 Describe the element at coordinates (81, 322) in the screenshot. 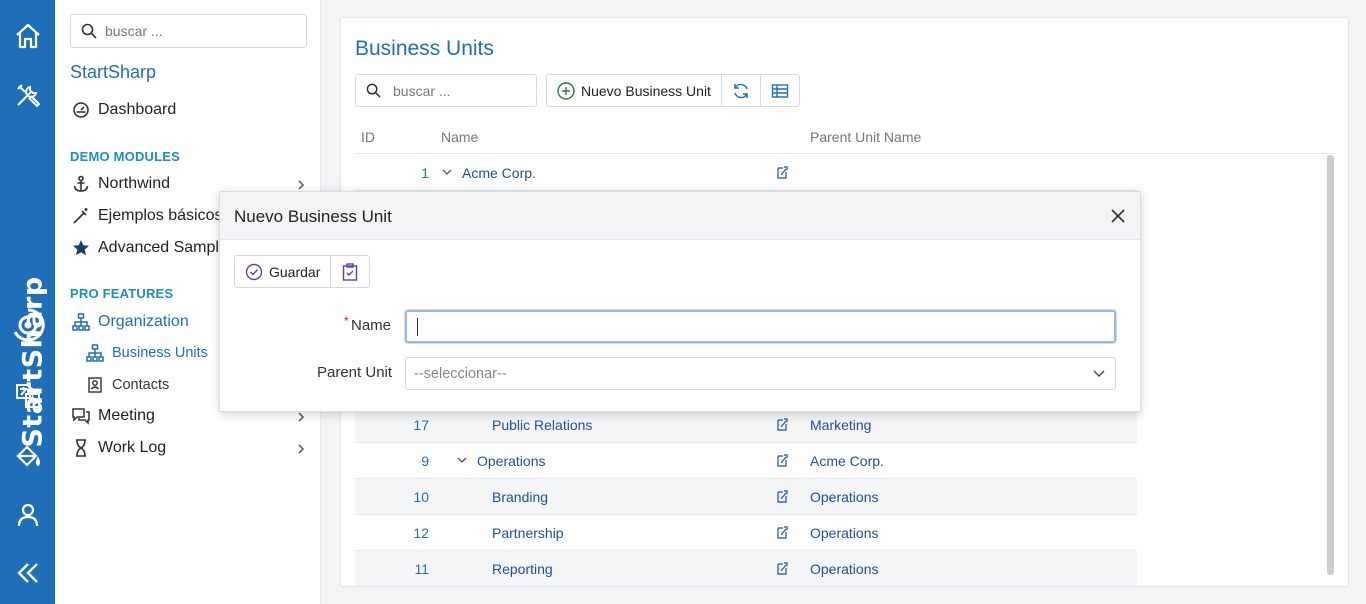

I see `sitemap-icon` at that location.